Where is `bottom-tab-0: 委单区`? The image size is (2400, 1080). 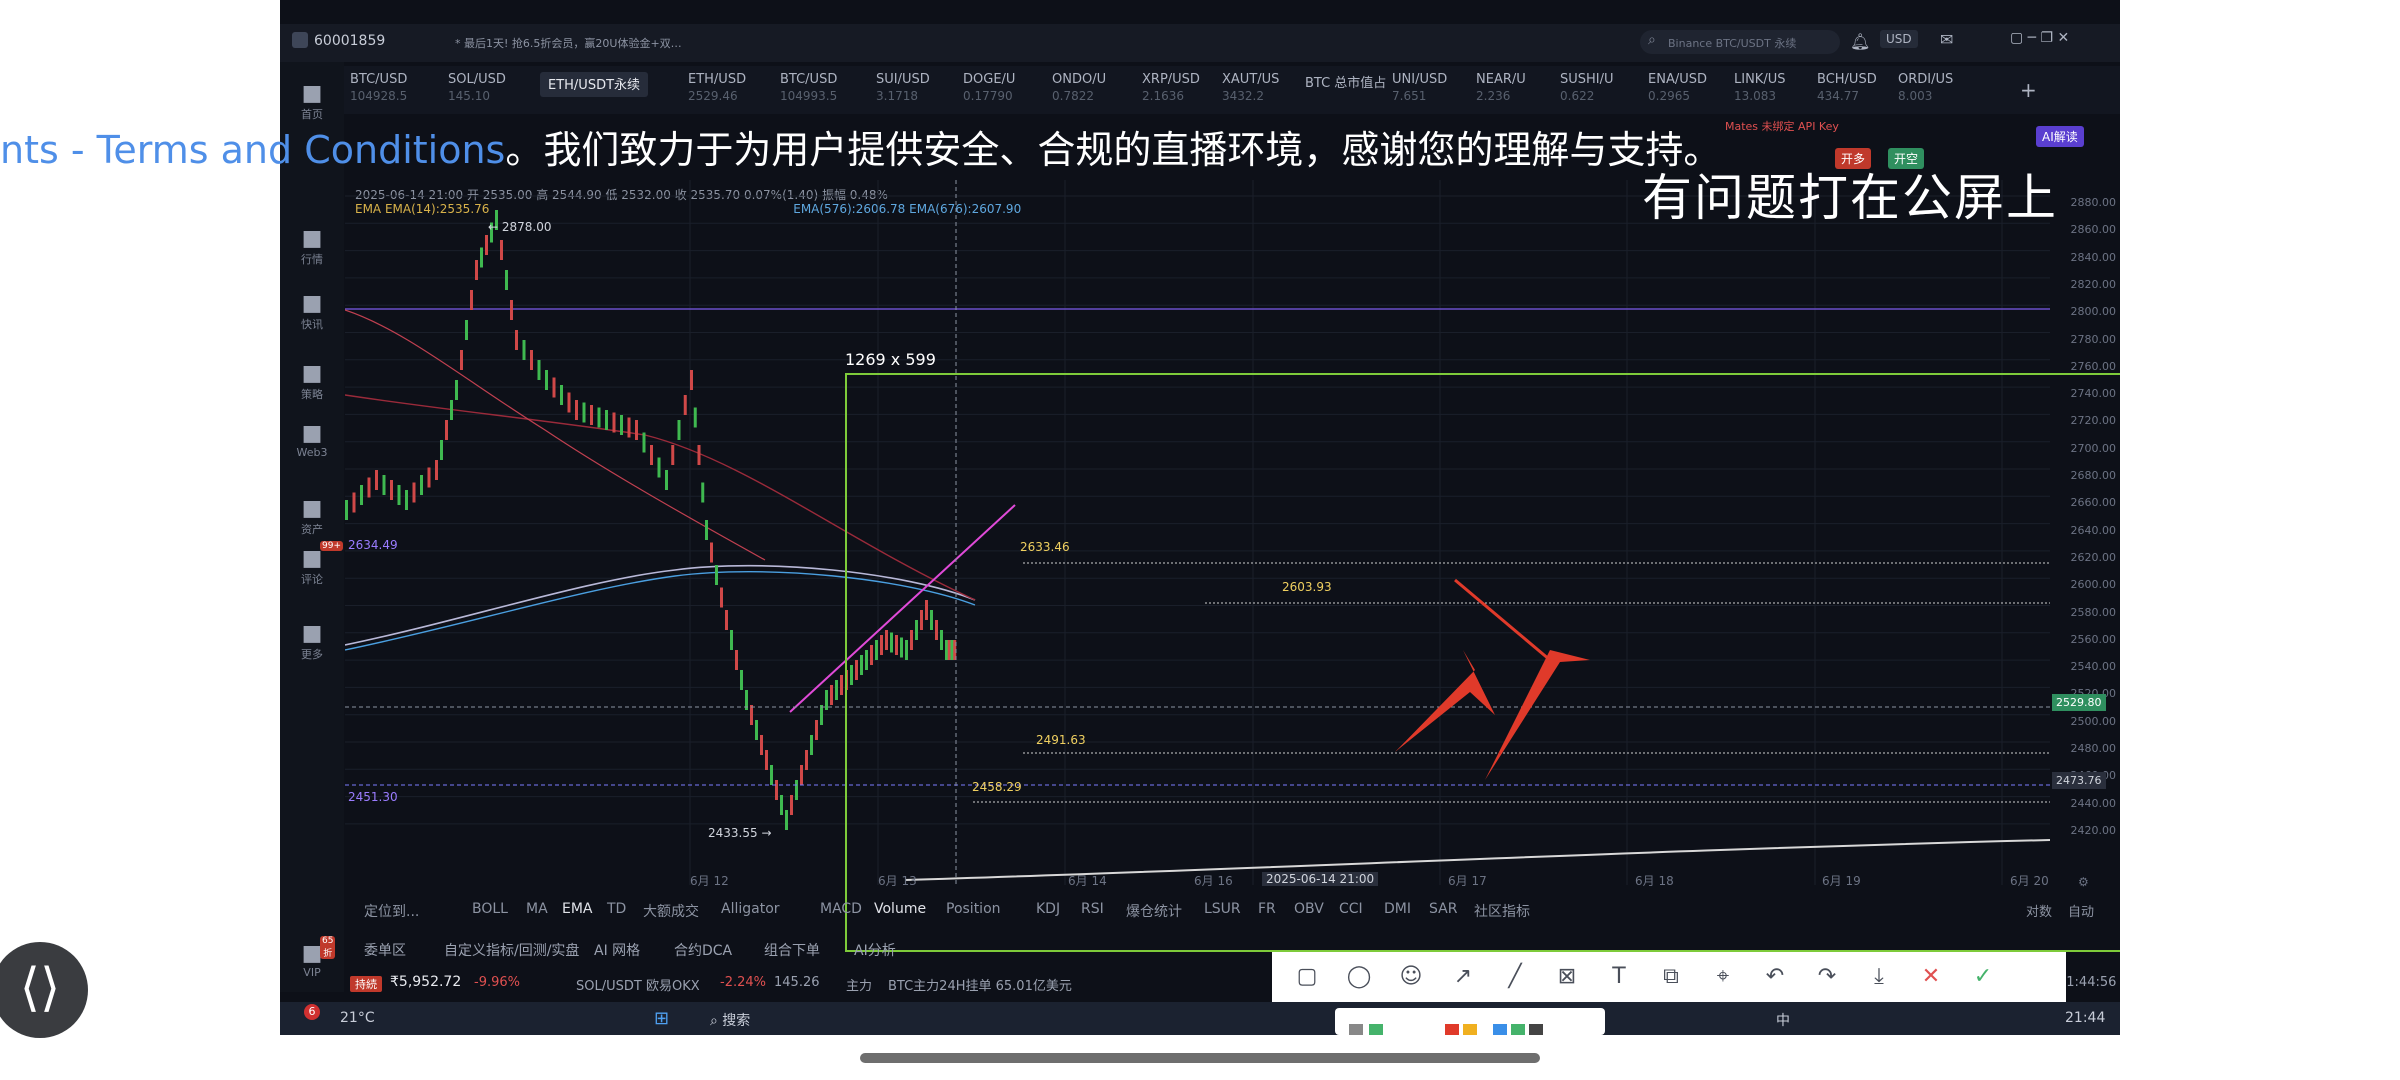
bottom-tab-0: 委单区 is located at coordinates (385, 950).